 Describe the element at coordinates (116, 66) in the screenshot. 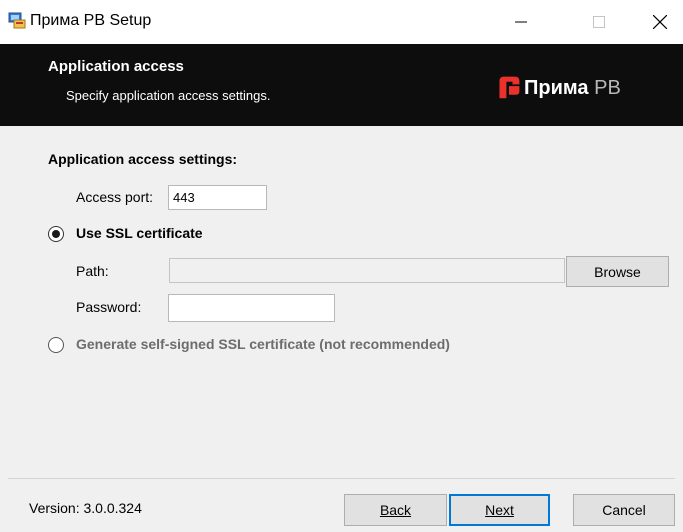

I see `page-title: Application access` at that location.